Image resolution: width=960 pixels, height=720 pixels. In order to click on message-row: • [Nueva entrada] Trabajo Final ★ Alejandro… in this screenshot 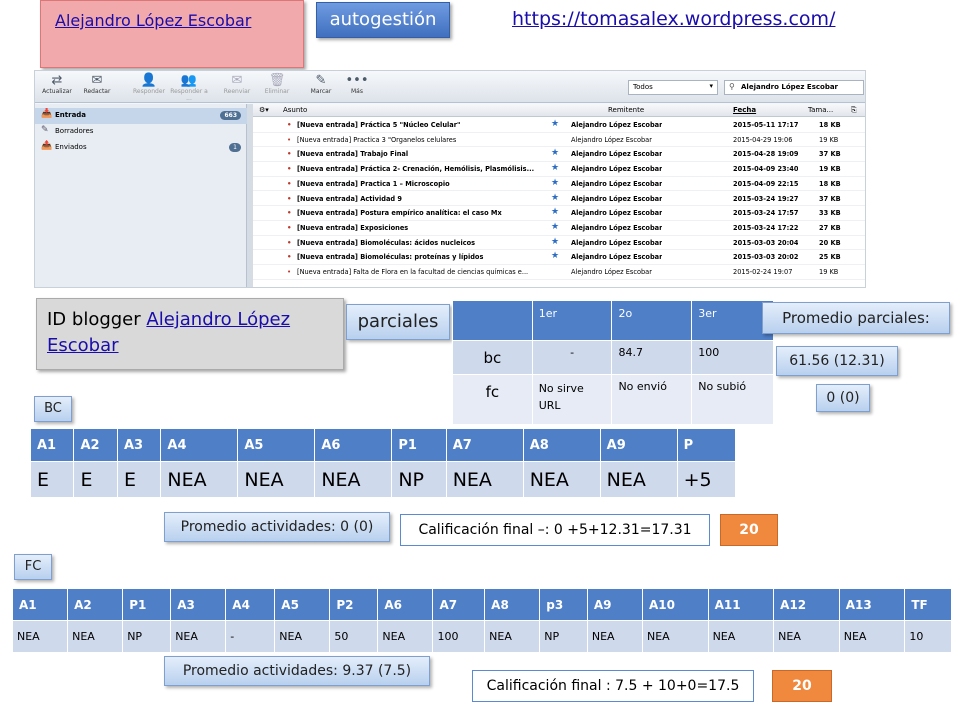, I will do `click(559, 155)`.